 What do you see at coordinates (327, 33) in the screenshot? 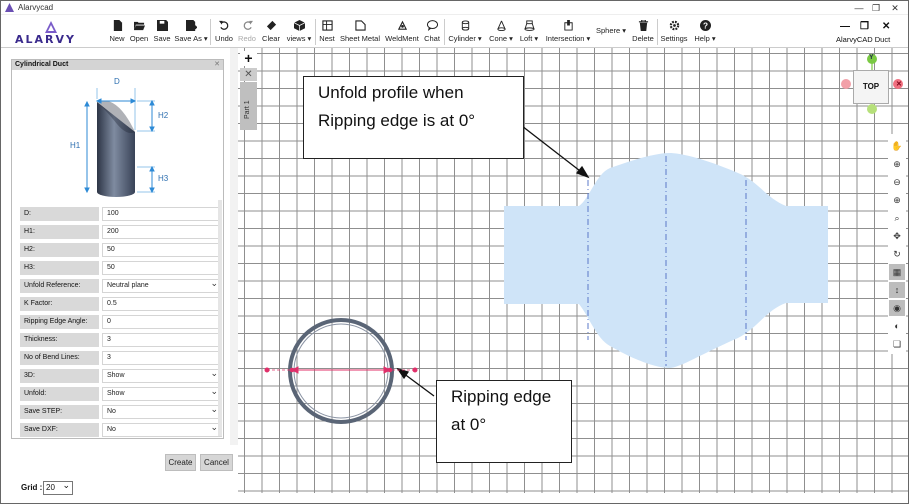
I see `nest-button: Nest` at bounding box center [327, 33].